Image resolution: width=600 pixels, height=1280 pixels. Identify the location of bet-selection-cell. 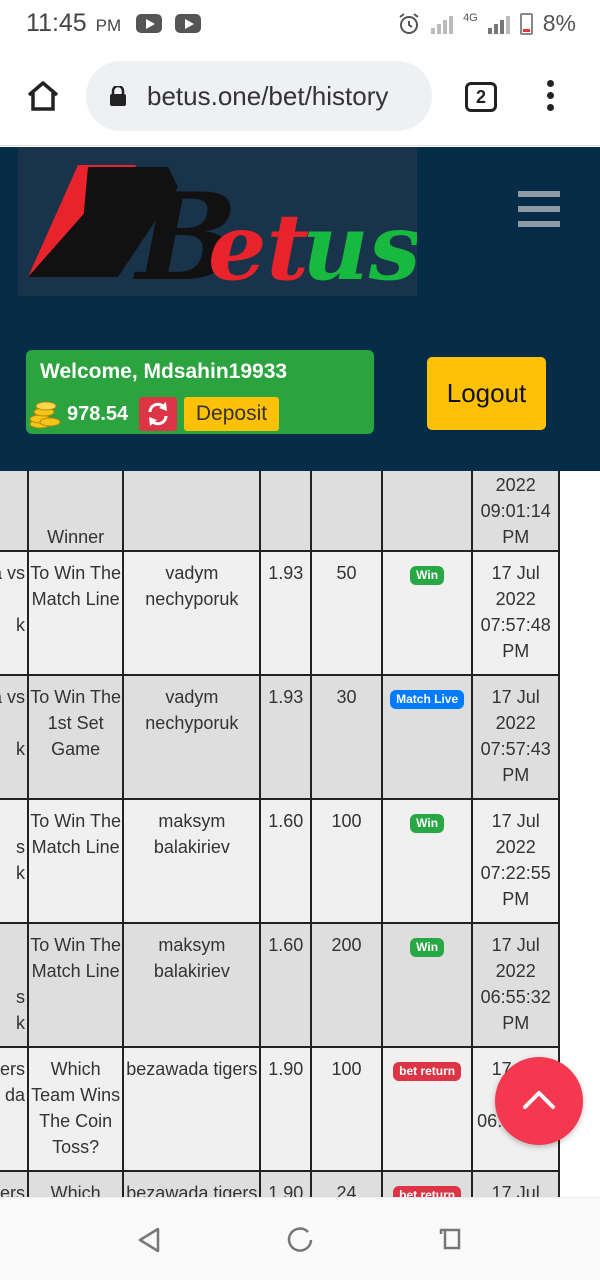
(192, 511).